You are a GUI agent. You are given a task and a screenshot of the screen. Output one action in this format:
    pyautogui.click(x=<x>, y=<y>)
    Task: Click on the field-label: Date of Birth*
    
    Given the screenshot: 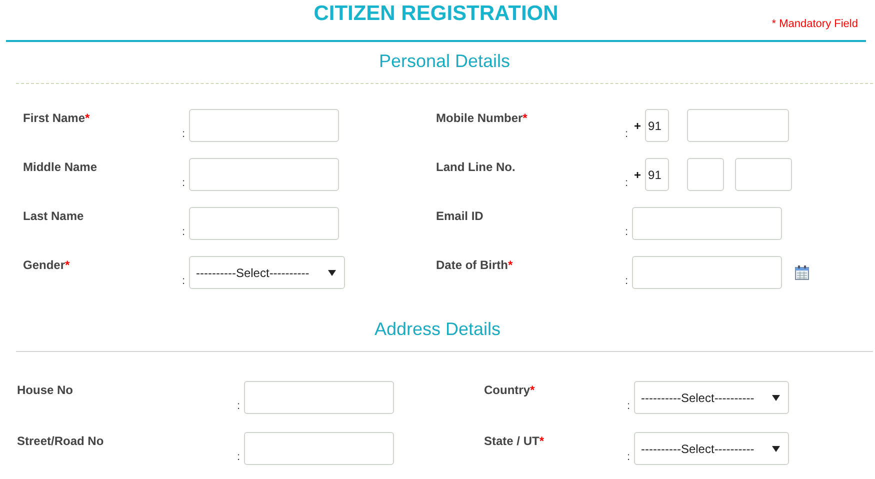 What is the action you would take?
    pyautogui.click(x=475, y=264)
    